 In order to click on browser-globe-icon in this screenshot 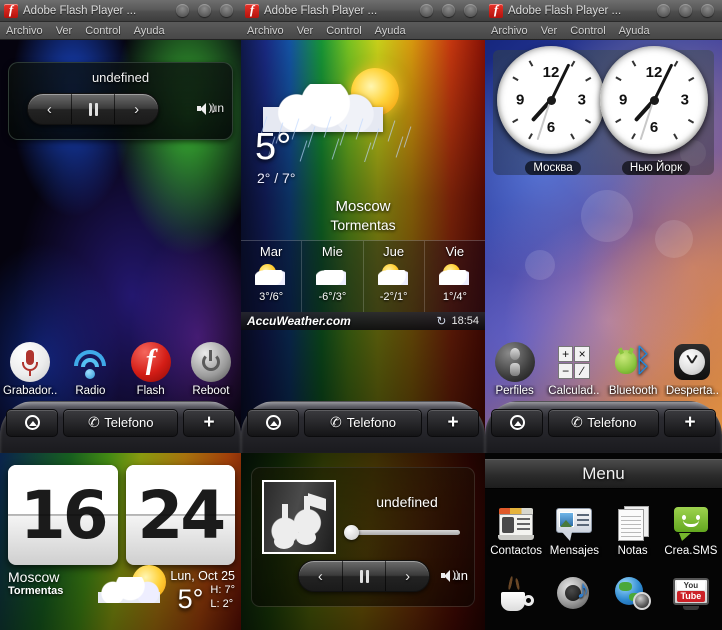, I will do `click(633, 594)`.